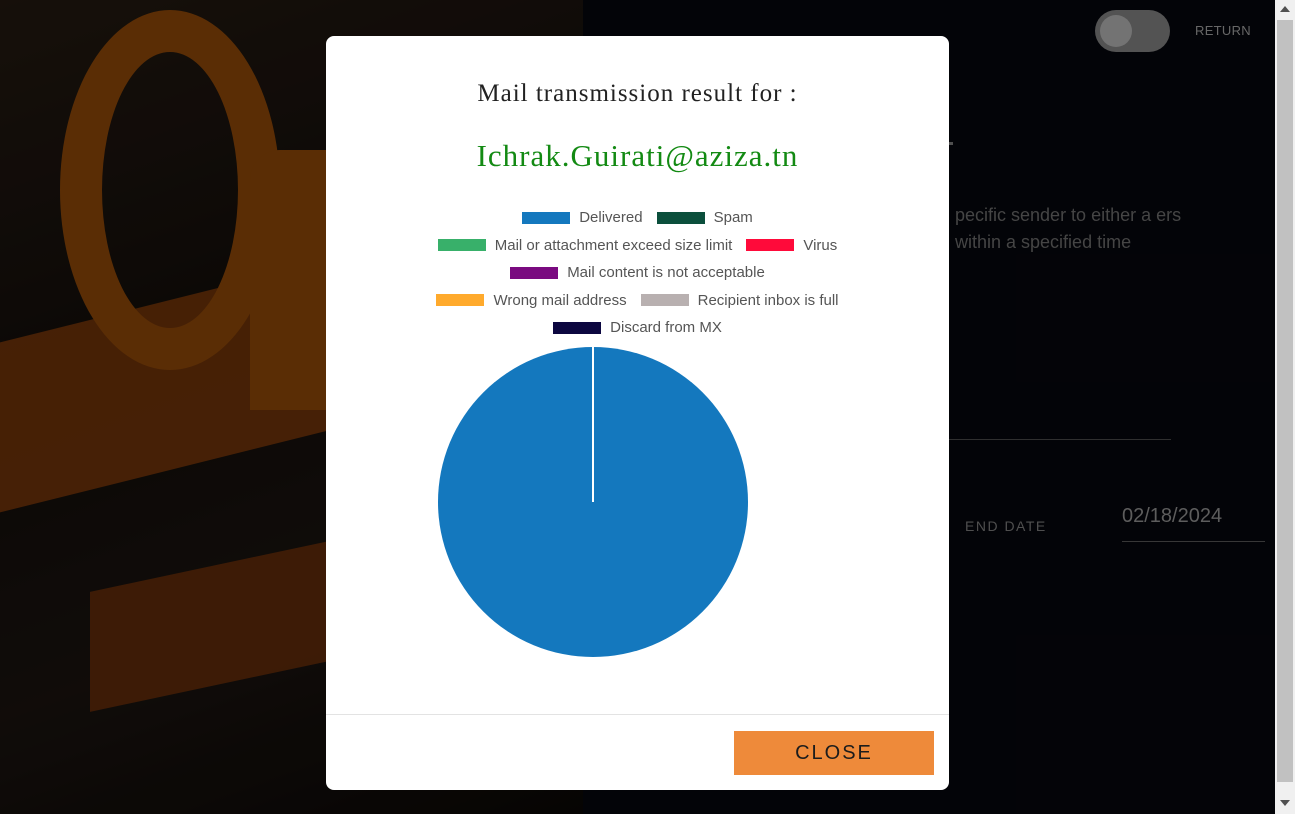 The image size is (1295, 814). I want to click on modal-footer: CLOSE, so click(637, 752).